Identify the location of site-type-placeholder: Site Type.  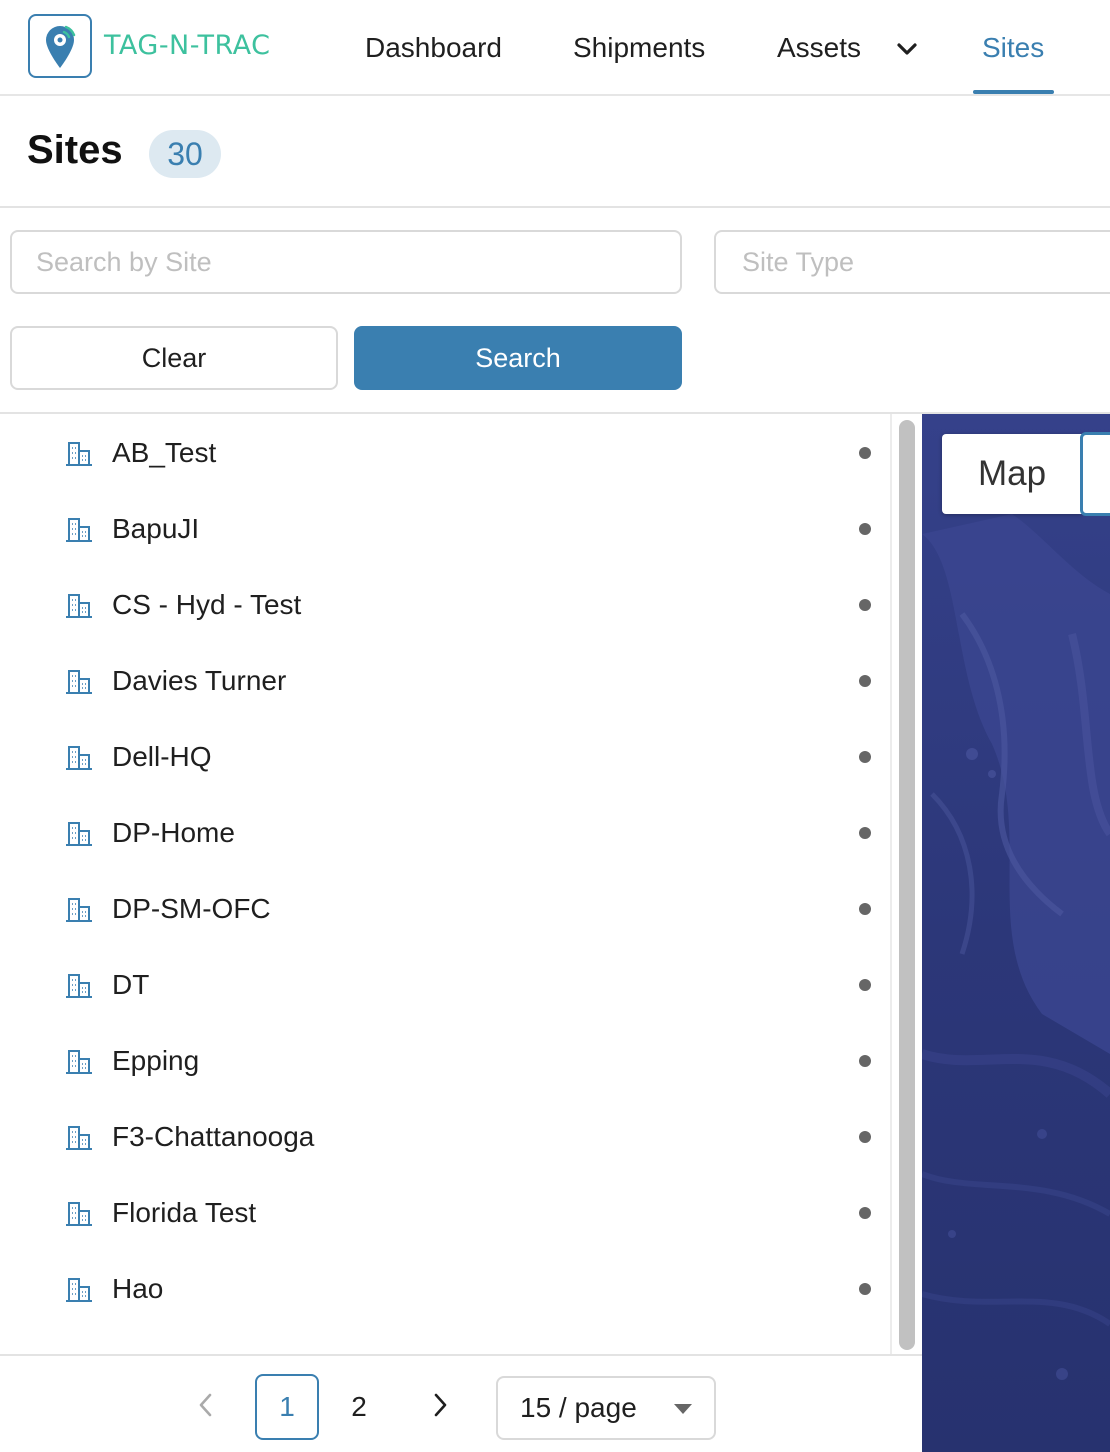
(798, 261).